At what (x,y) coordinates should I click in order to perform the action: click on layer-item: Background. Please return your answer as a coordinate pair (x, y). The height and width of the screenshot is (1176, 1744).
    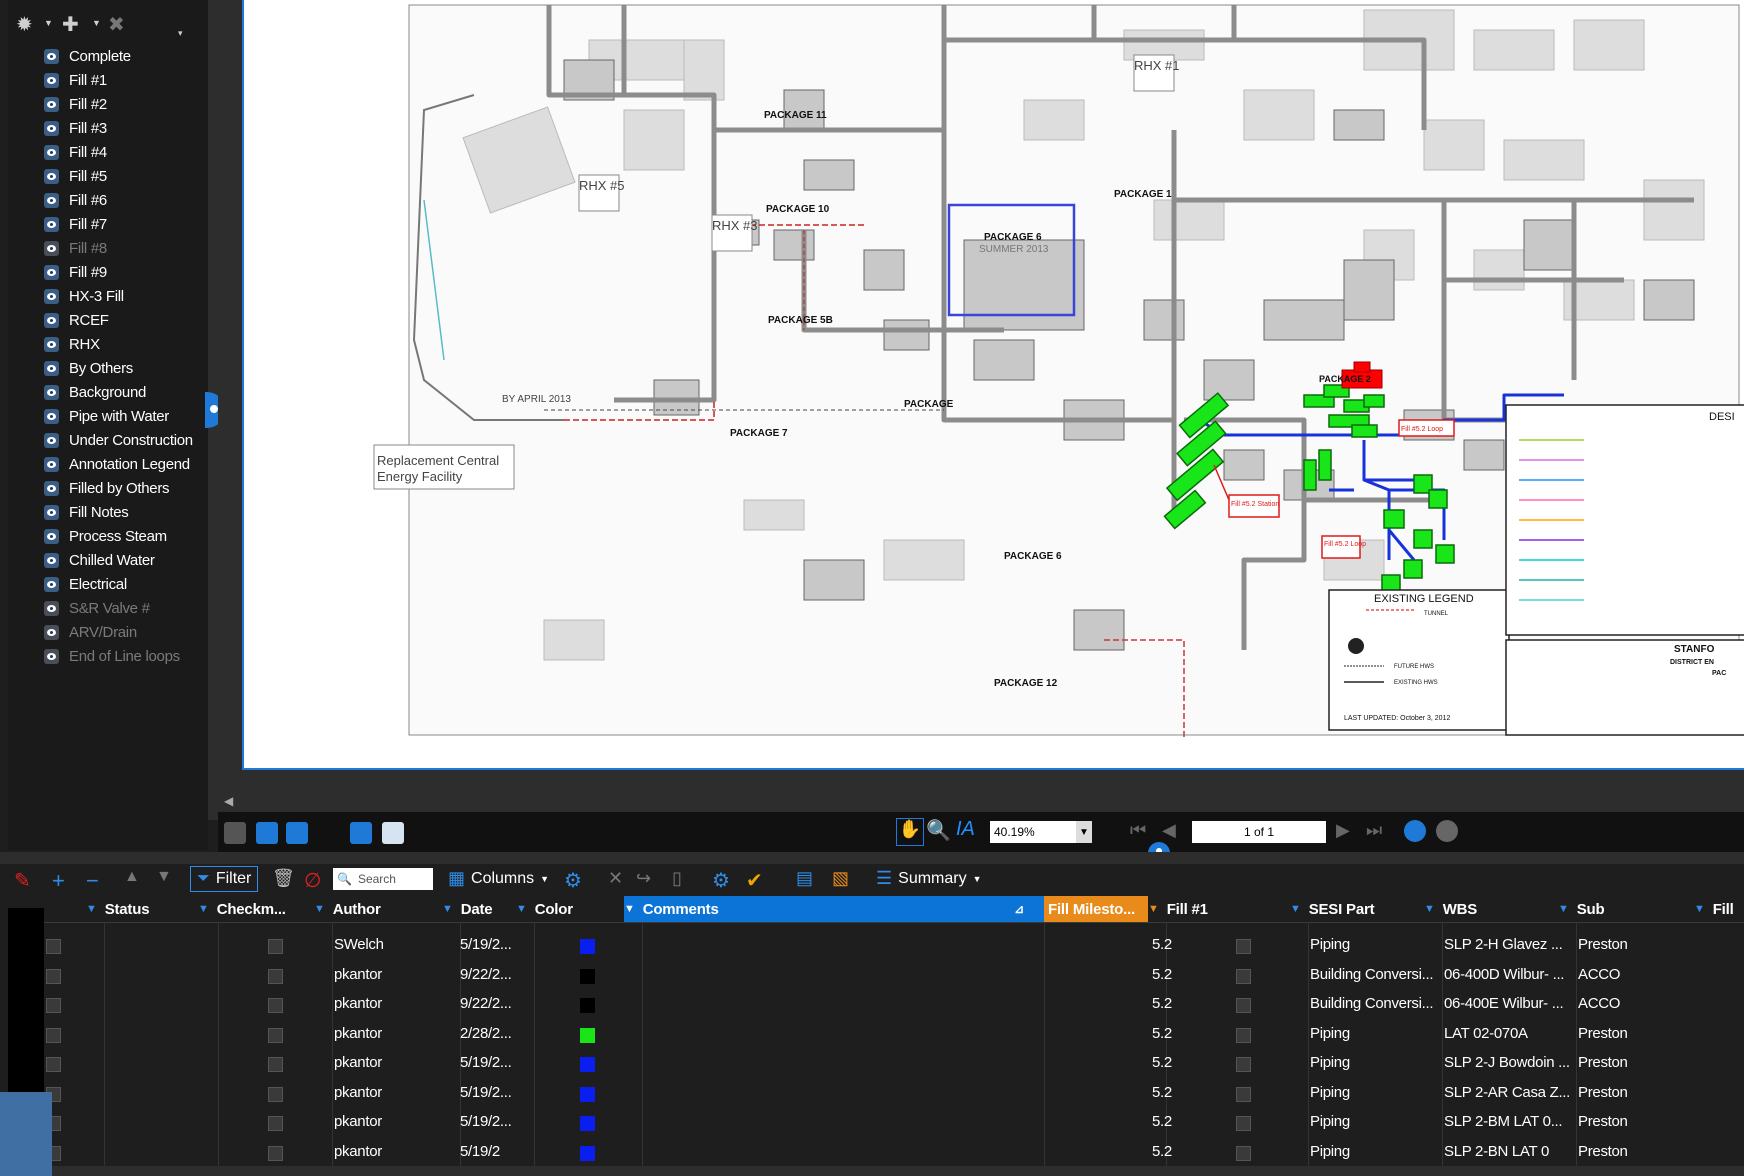
    Looking at the image, I should click on (108, 392).